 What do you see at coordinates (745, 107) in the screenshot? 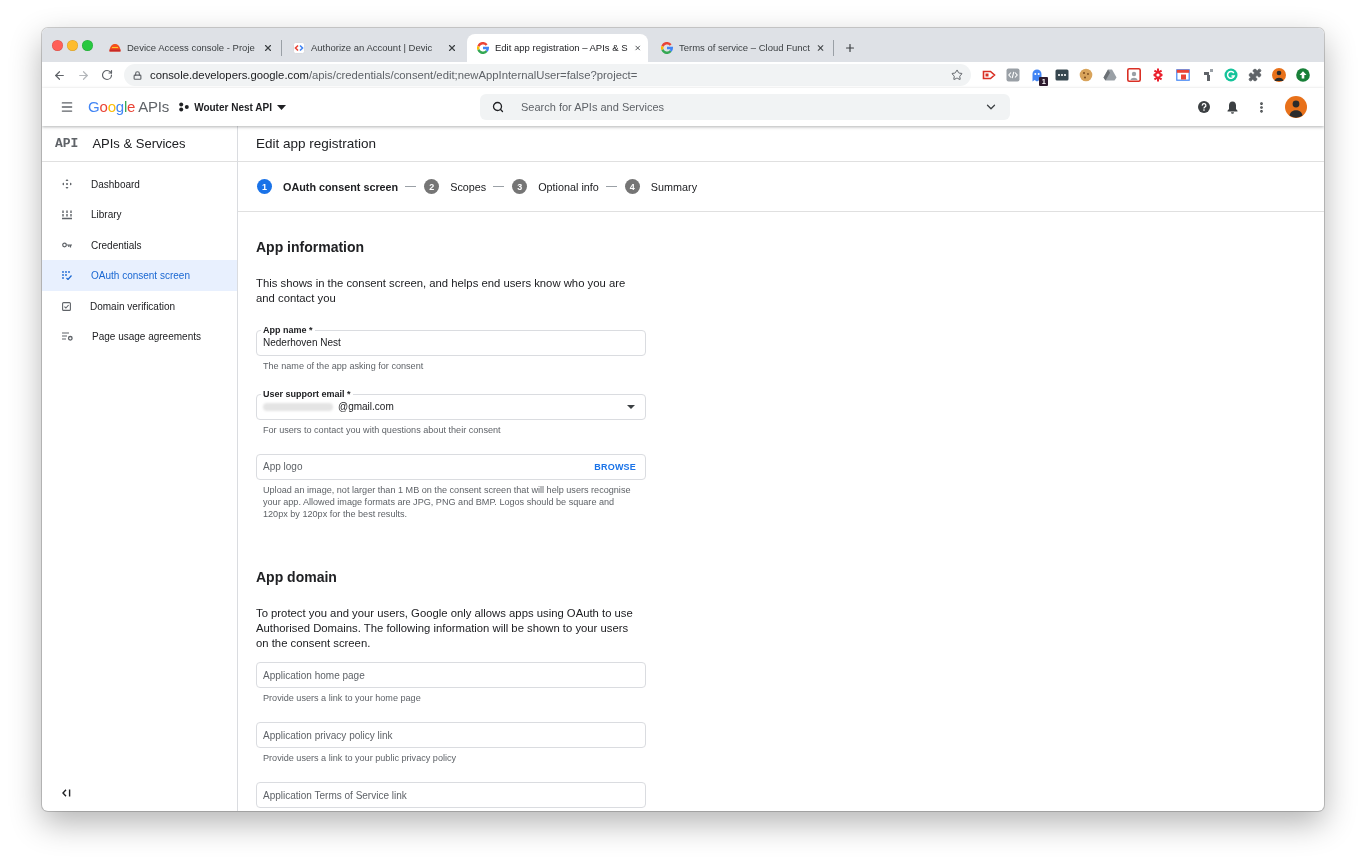
I see `search-field: Search for APIs and Services` at bounding box center [745, 107].